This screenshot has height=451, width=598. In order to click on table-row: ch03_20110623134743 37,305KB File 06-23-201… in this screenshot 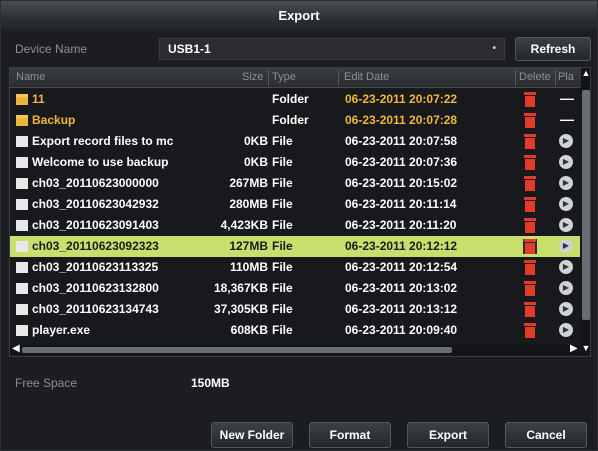, I will do `click(295, 309)`.